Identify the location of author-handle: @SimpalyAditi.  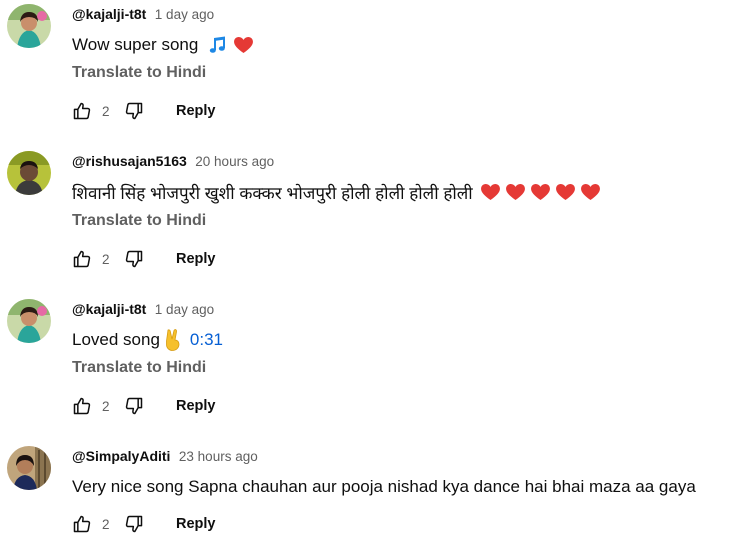
(121, 456).